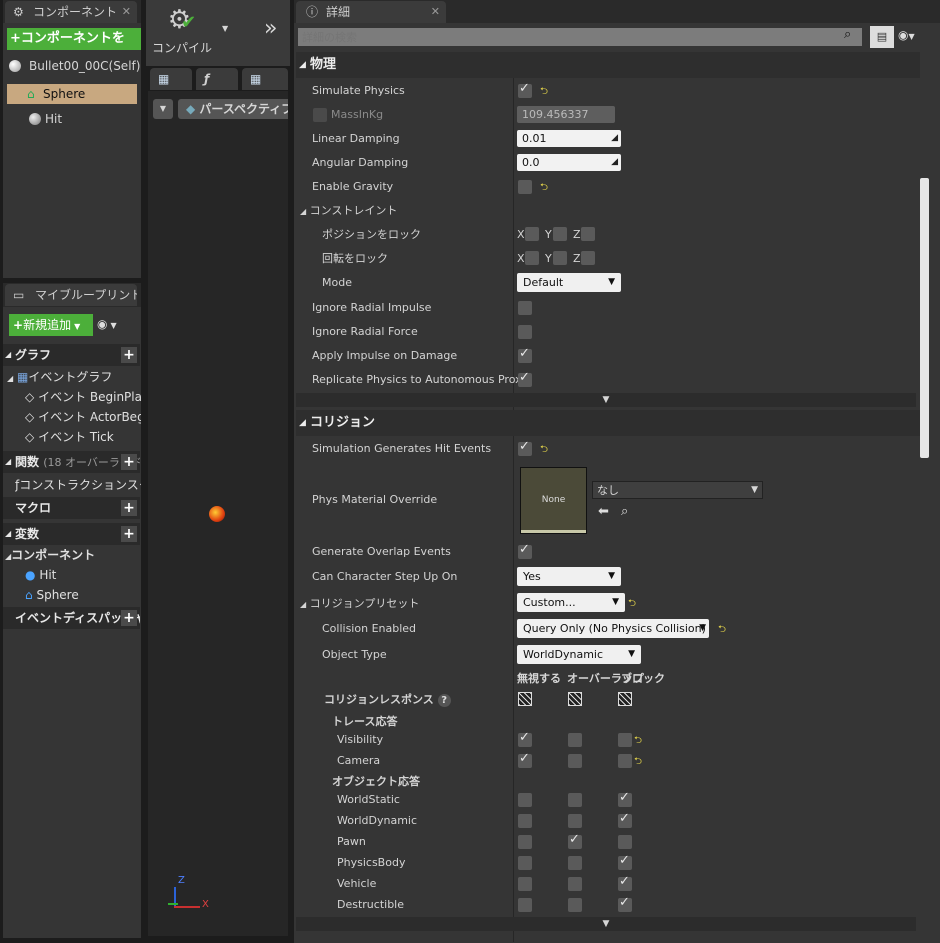  Describe the element at coordinates (580, 37) in the screenshot. I see `details-search-input` at that location.